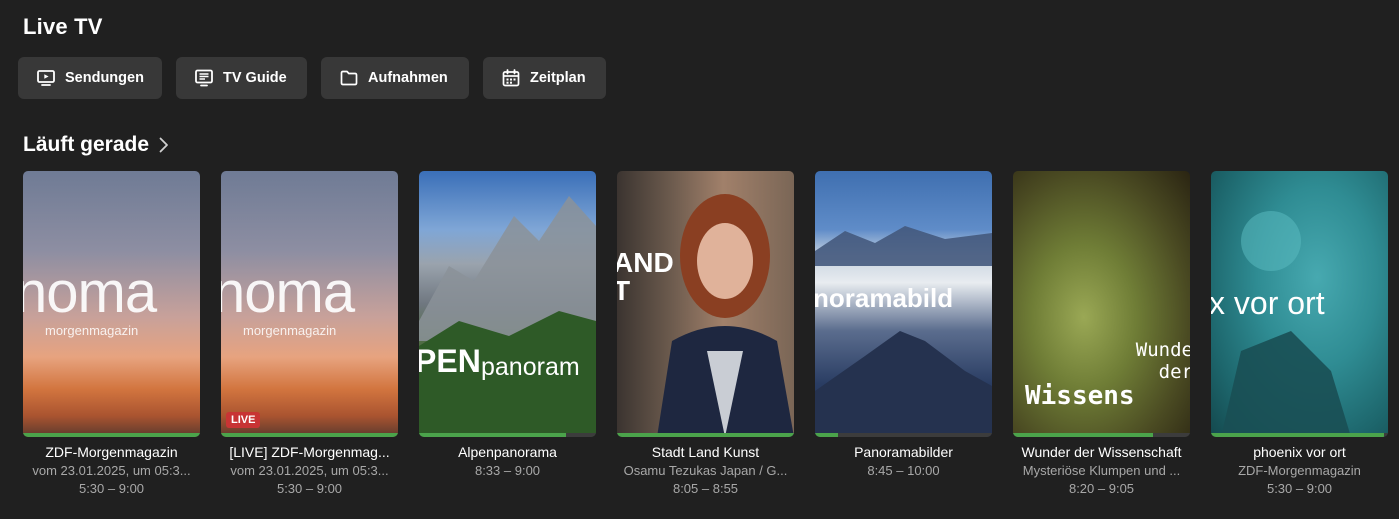 This screenshot has width=1399, height=519. Describe the element at coordinates (705, 488) in the screenshot. I see `card-time: 8:05 – 8:55` at that location.